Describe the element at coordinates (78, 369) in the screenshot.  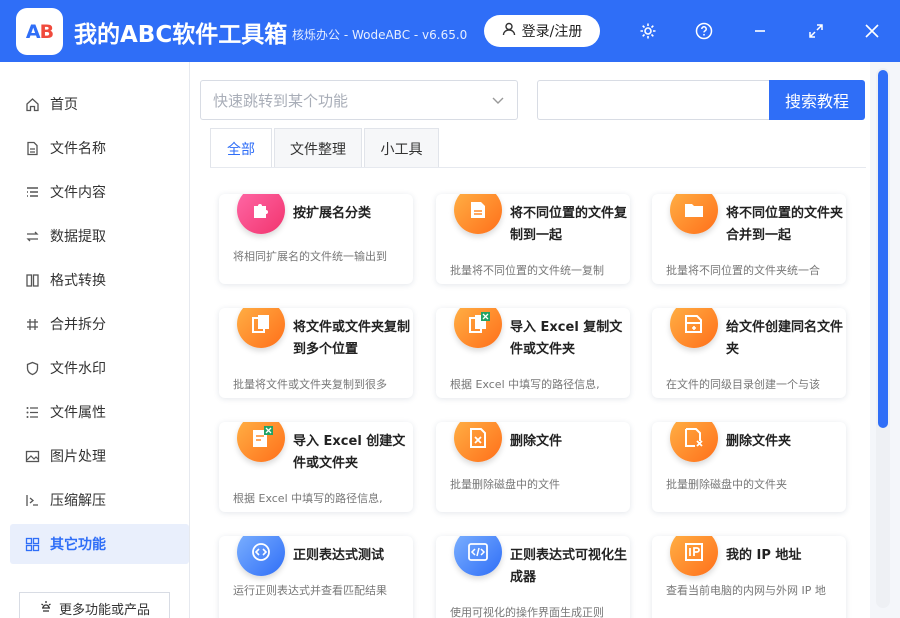
I see `sidebar-item-label: 文件水印` at that location.